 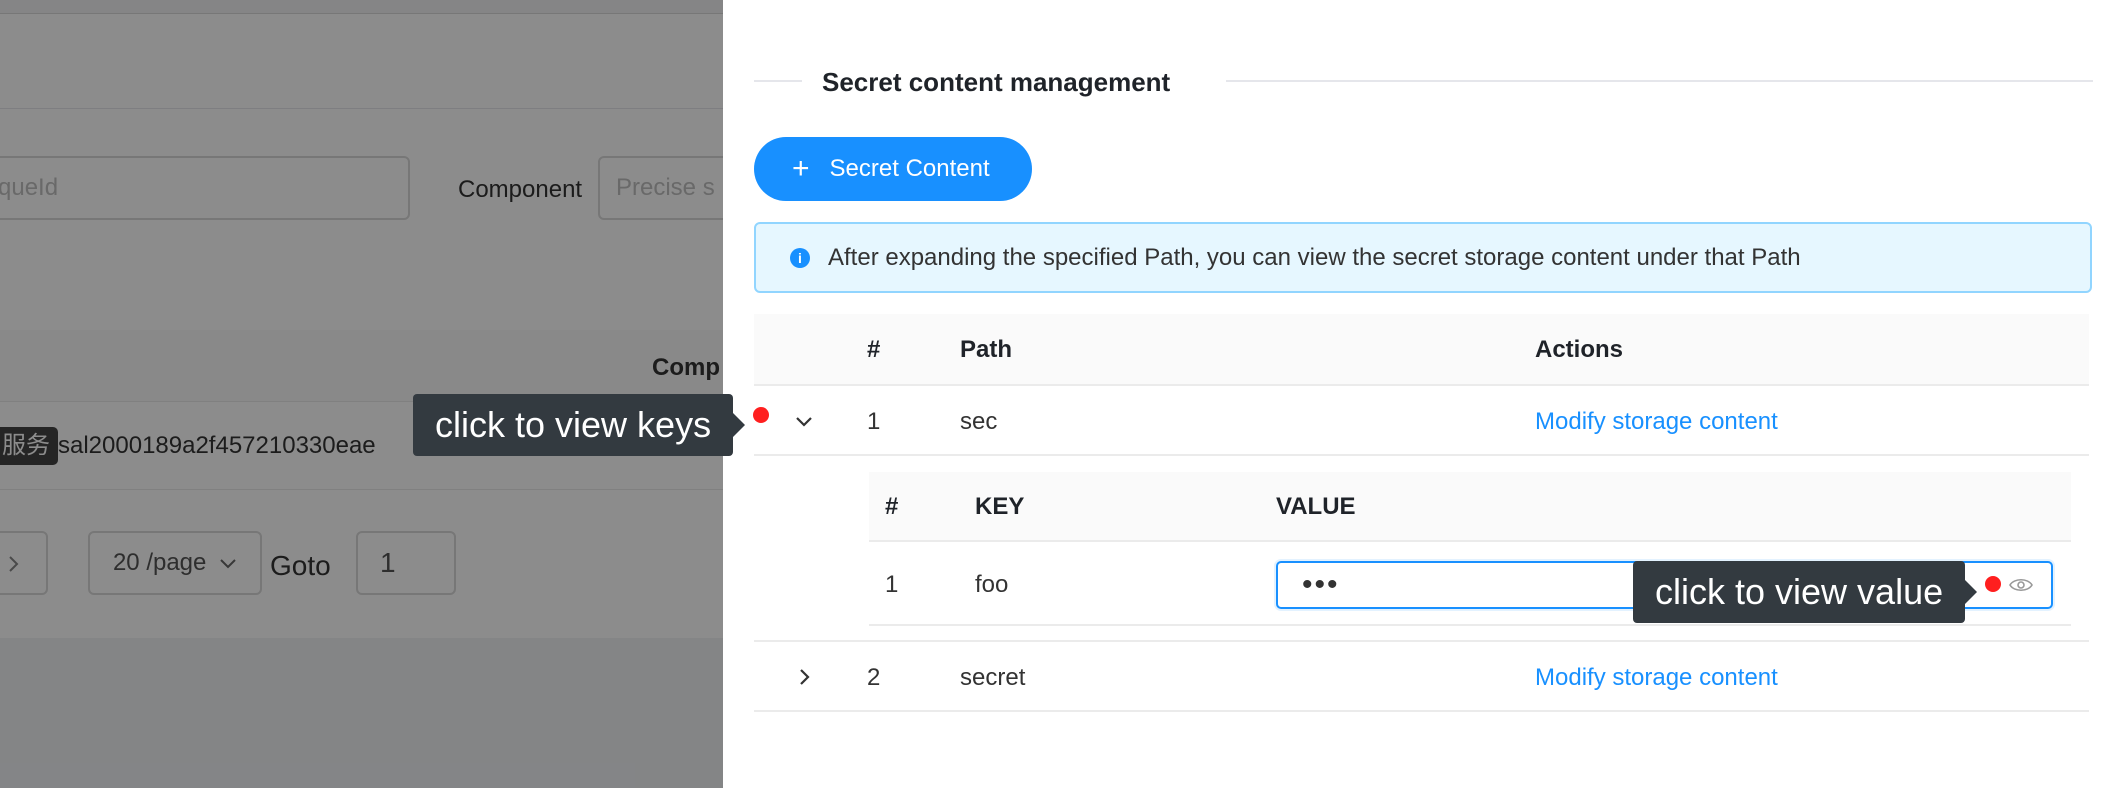 What do you see at coordinates (804, 677) in the screenshot?
I see `chevron-right-icon` at bounding box center [804, 677].